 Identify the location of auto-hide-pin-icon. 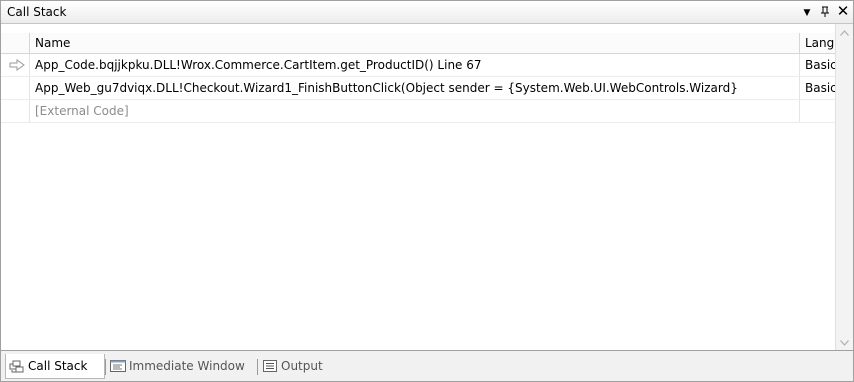
(825, 11).